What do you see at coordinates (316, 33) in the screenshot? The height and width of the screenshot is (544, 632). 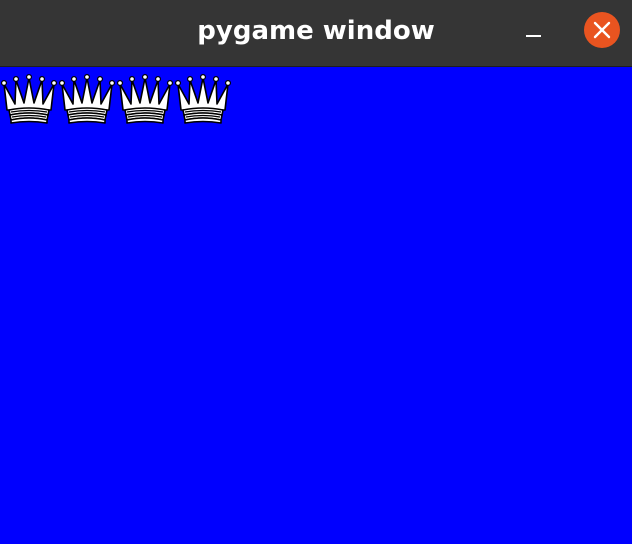 I see `title-bar: pygame window` at bounding box center [316, 33].